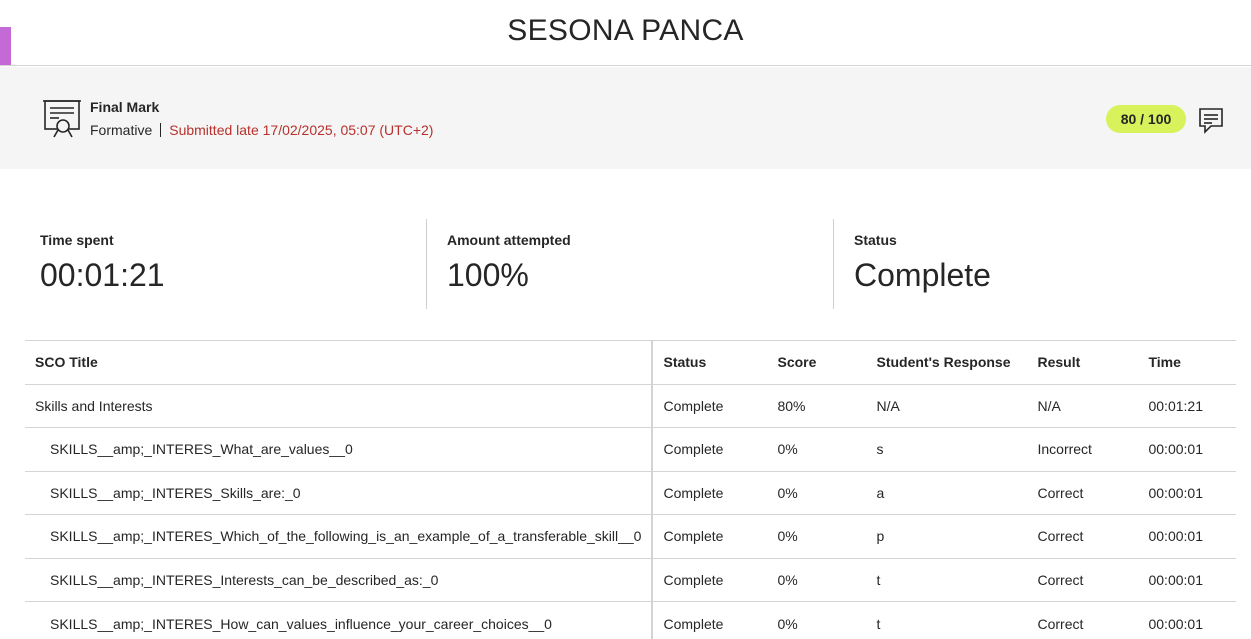  I want to click on page-title: SESONA PANCA, so click(625, 30).